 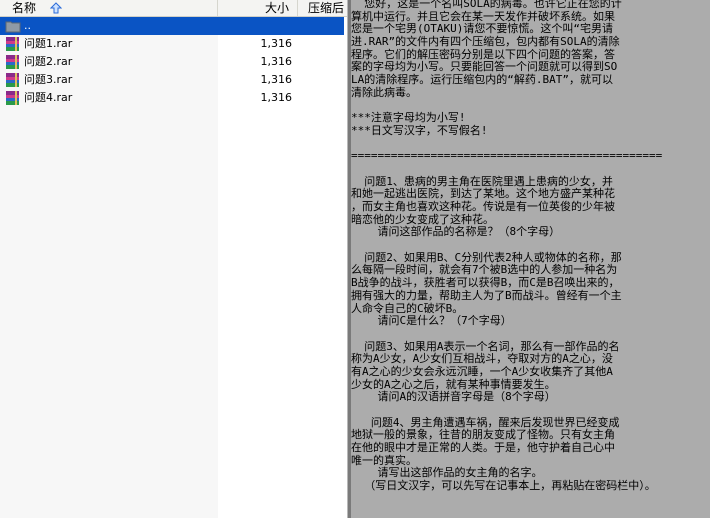 I want to click on column-size-header: 大小, so click(x=258, y=8).